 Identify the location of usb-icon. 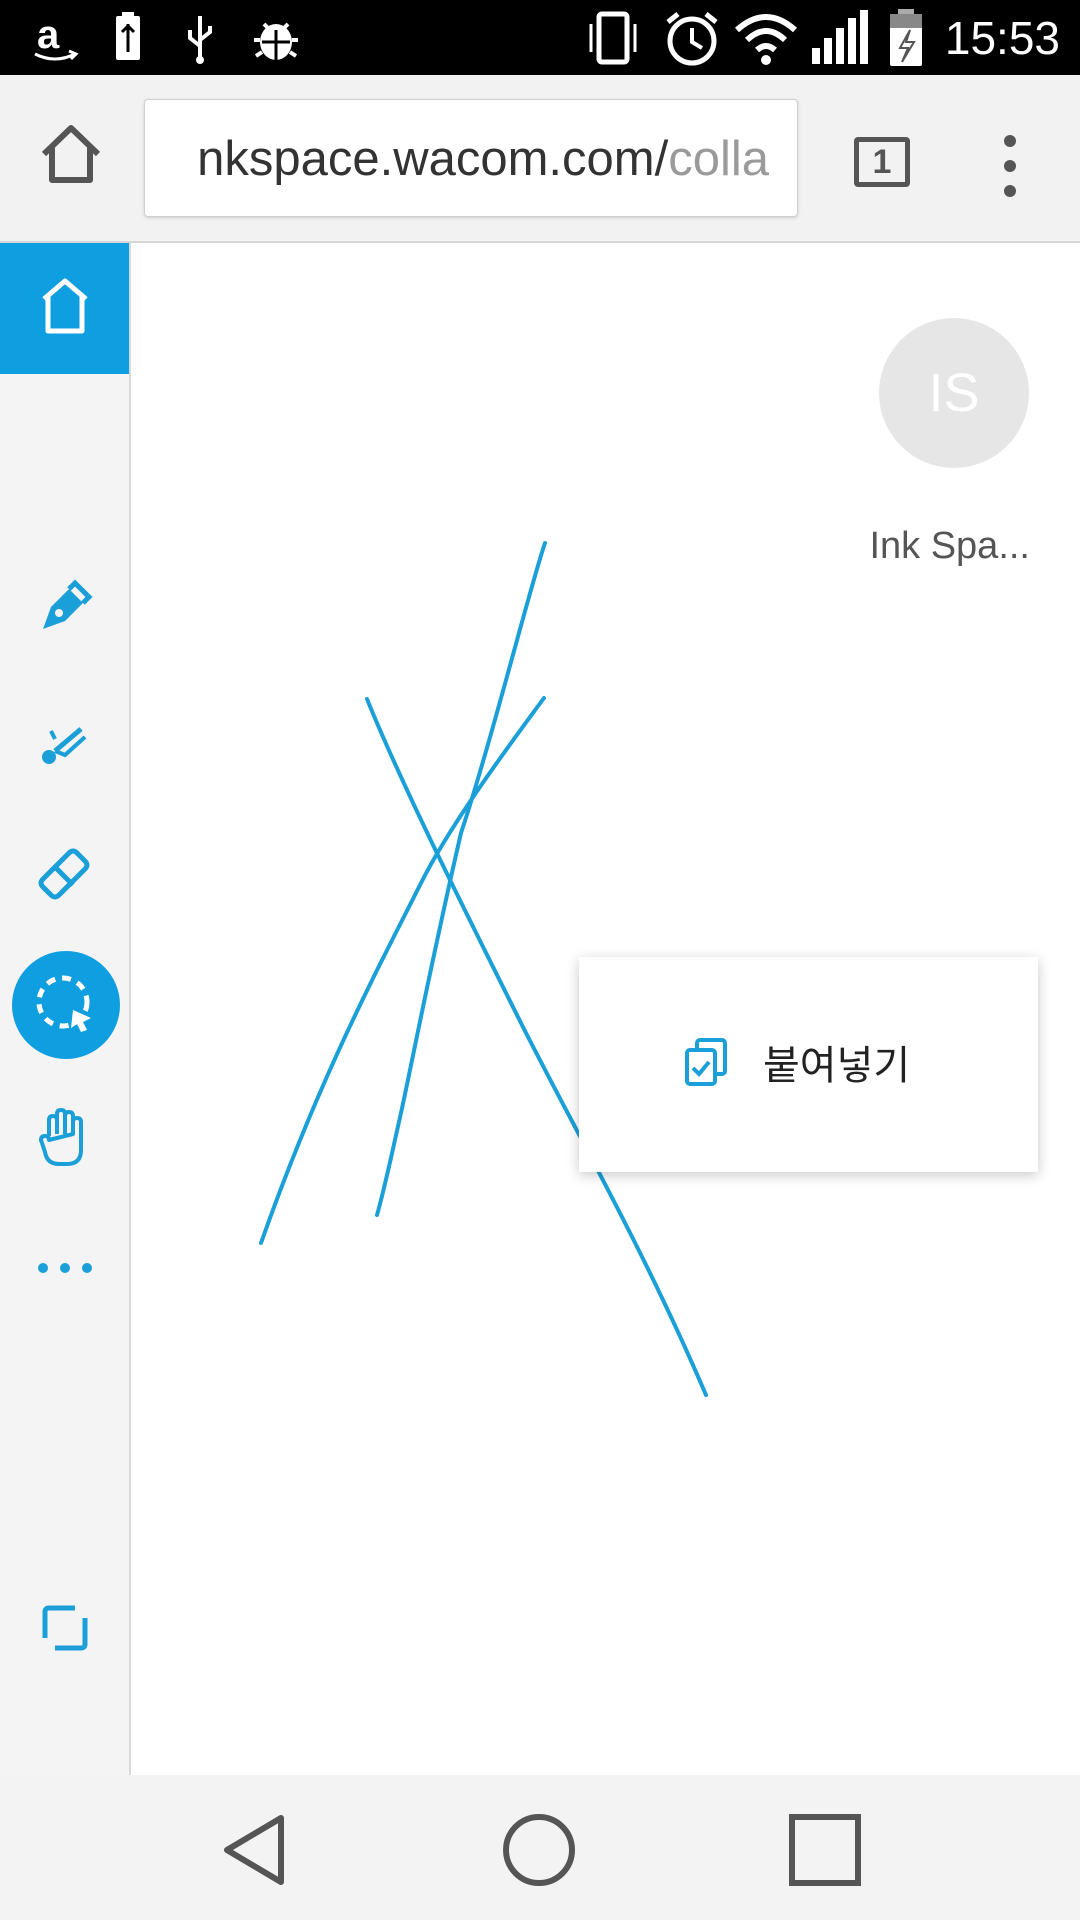
(200, 38).